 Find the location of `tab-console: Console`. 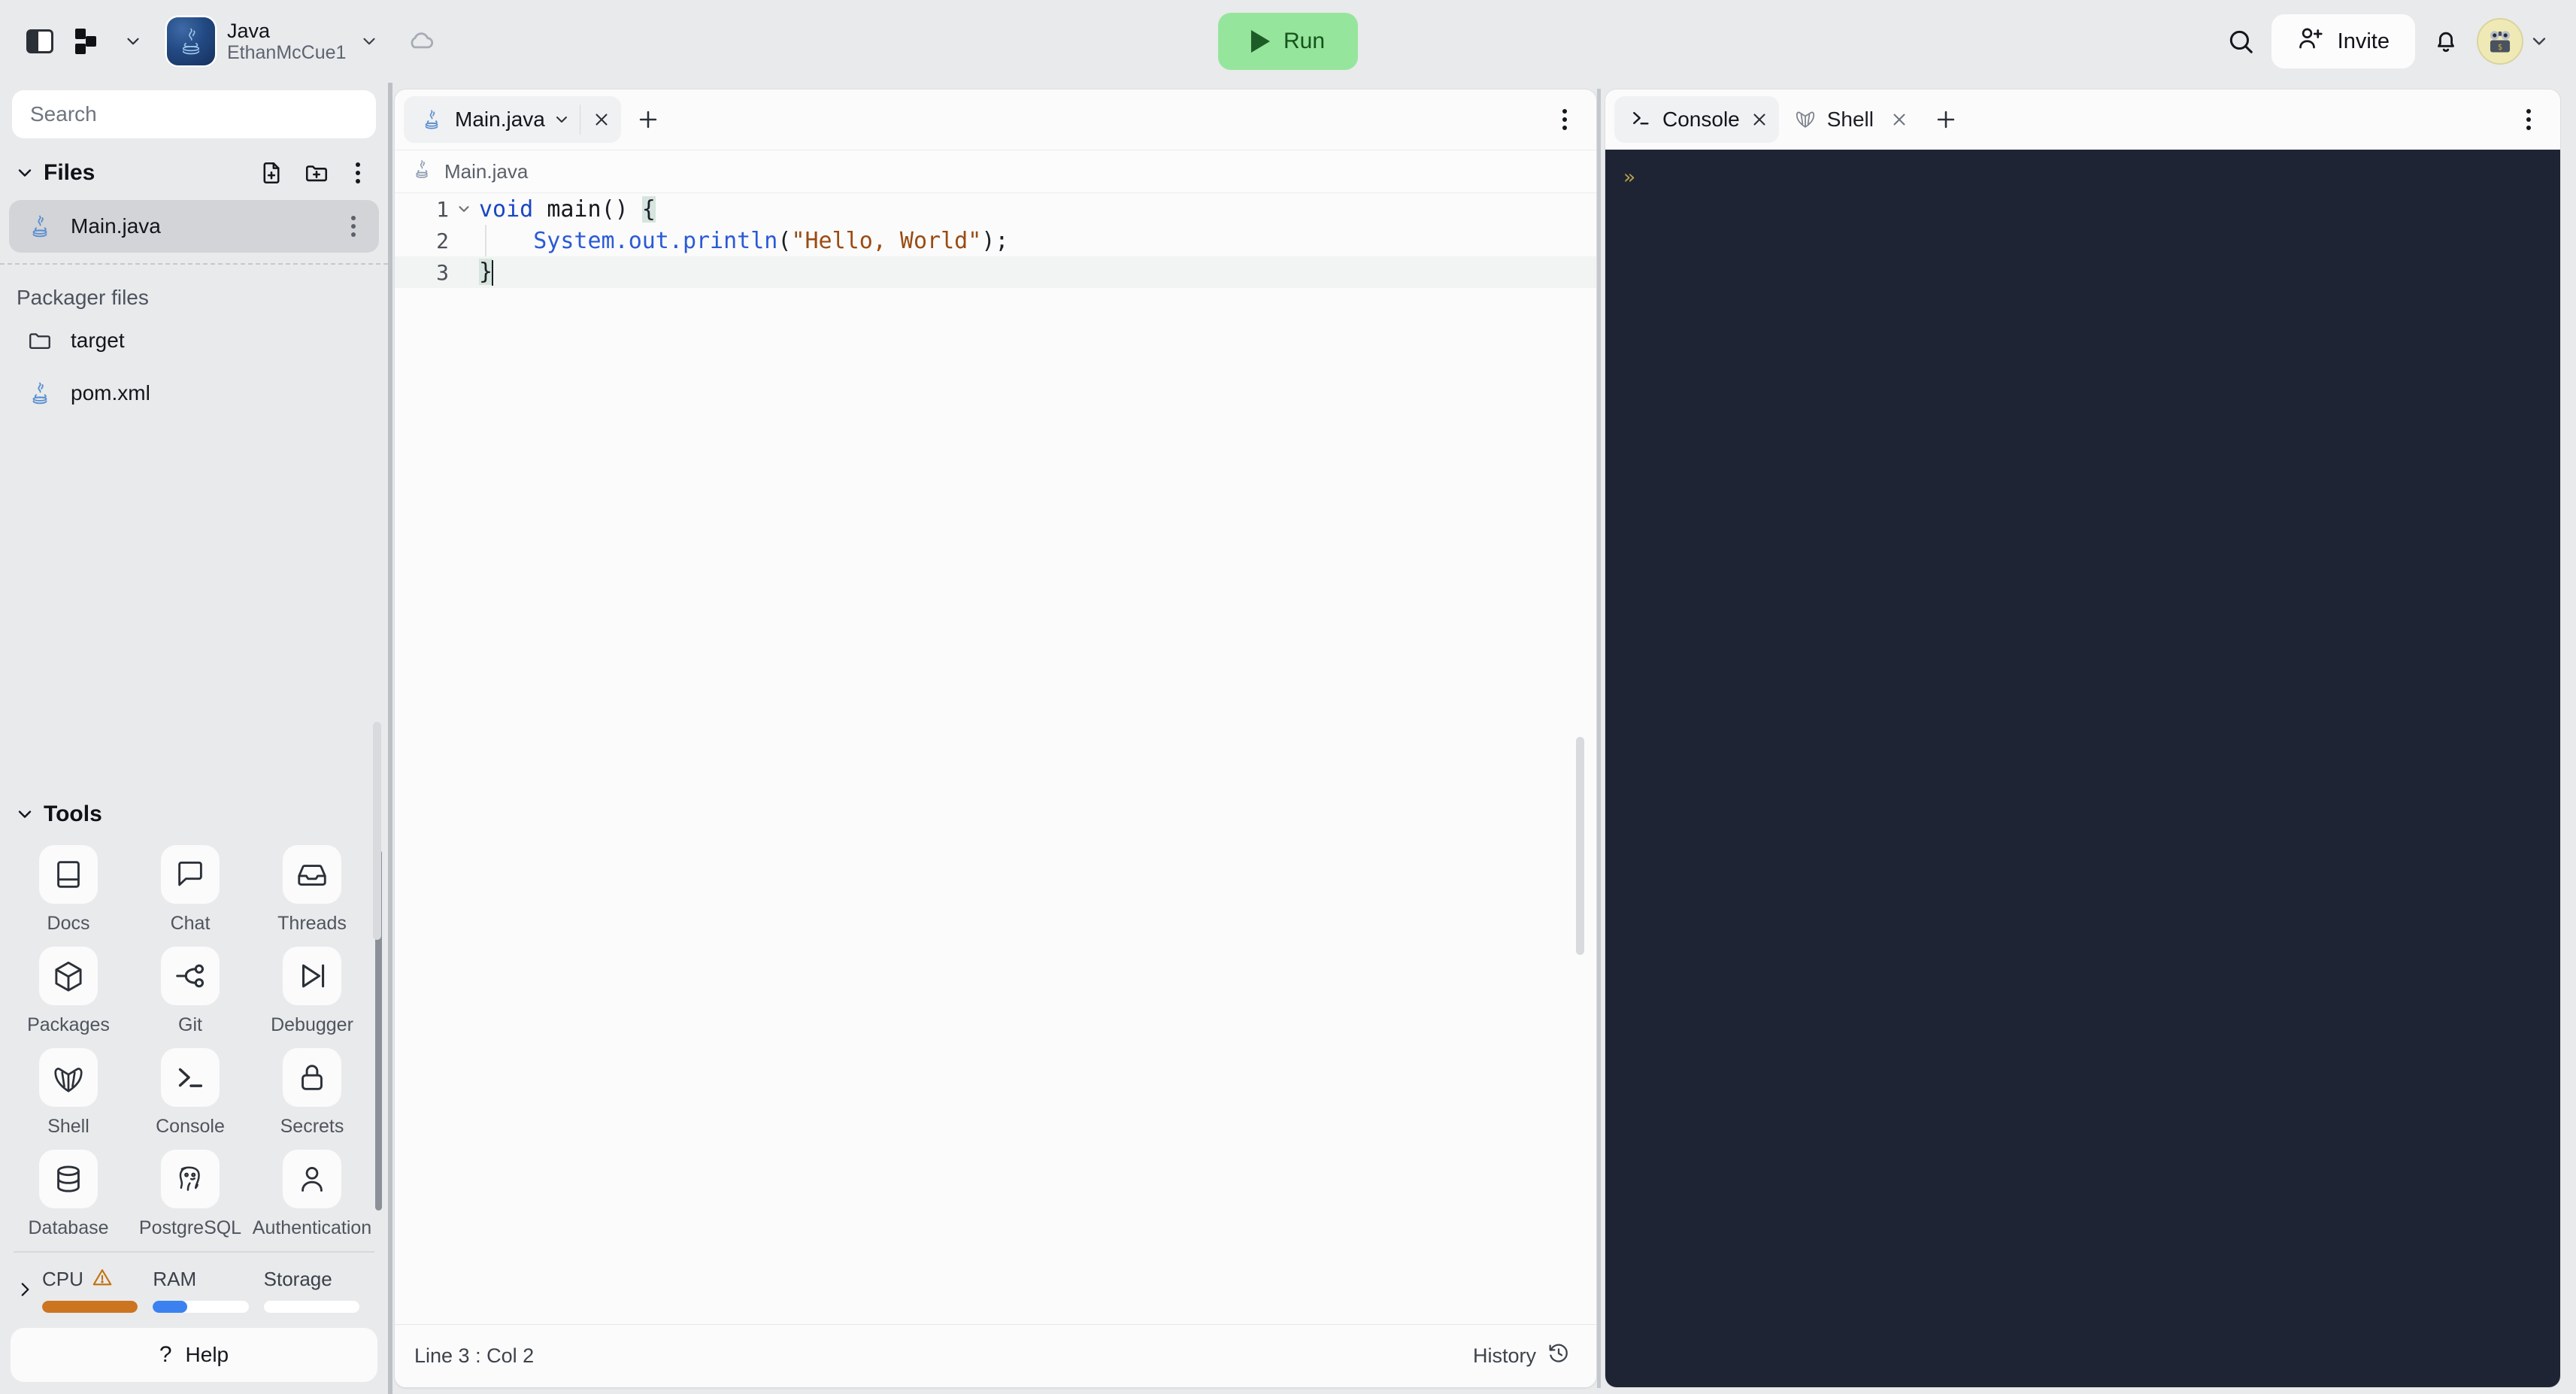

tab-console: Console is located at coordinates (1696, 119).